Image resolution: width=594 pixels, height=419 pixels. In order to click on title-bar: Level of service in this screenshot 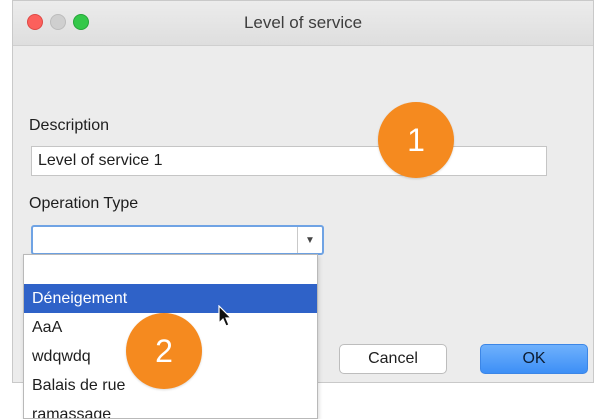, I will do `click(303, 23)`.